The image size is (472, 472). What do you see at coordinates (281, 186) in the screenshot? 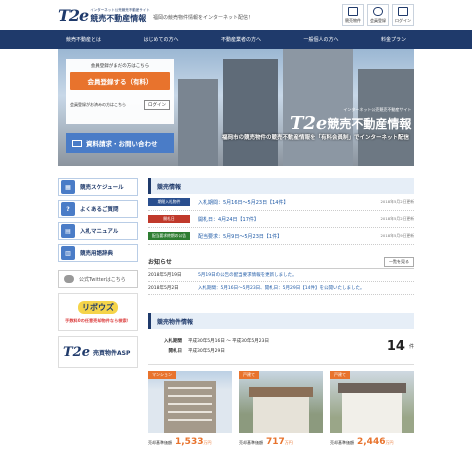
I see `auction-info-heading: 競売情報` at bounding box center [281, 186].